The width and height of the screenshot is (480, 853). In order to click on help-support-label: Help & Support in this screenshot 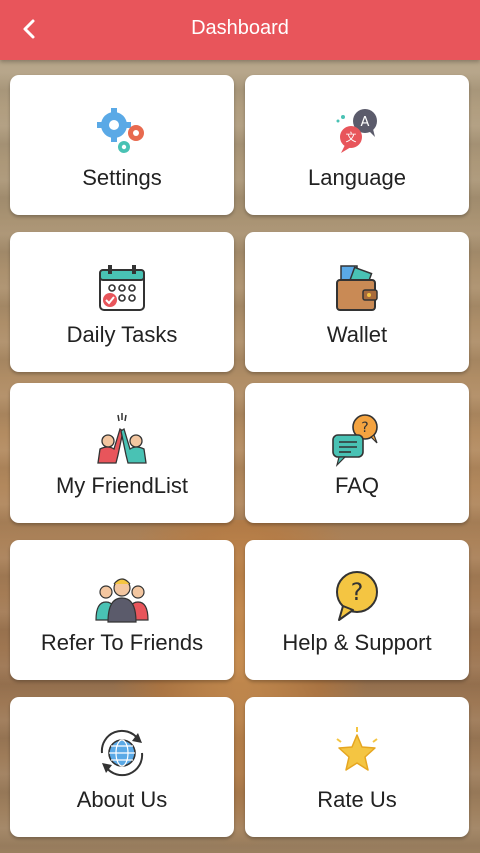, I will do `click(357, 642)`.